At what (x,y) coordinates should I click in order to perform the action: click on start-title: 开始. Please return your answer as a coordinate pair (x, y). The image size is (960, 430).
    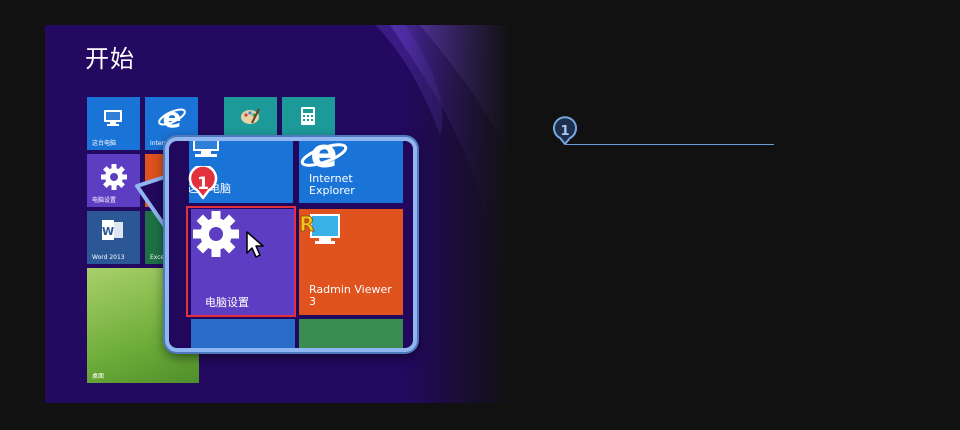
    Looking at the image, I should click on (110, 59).